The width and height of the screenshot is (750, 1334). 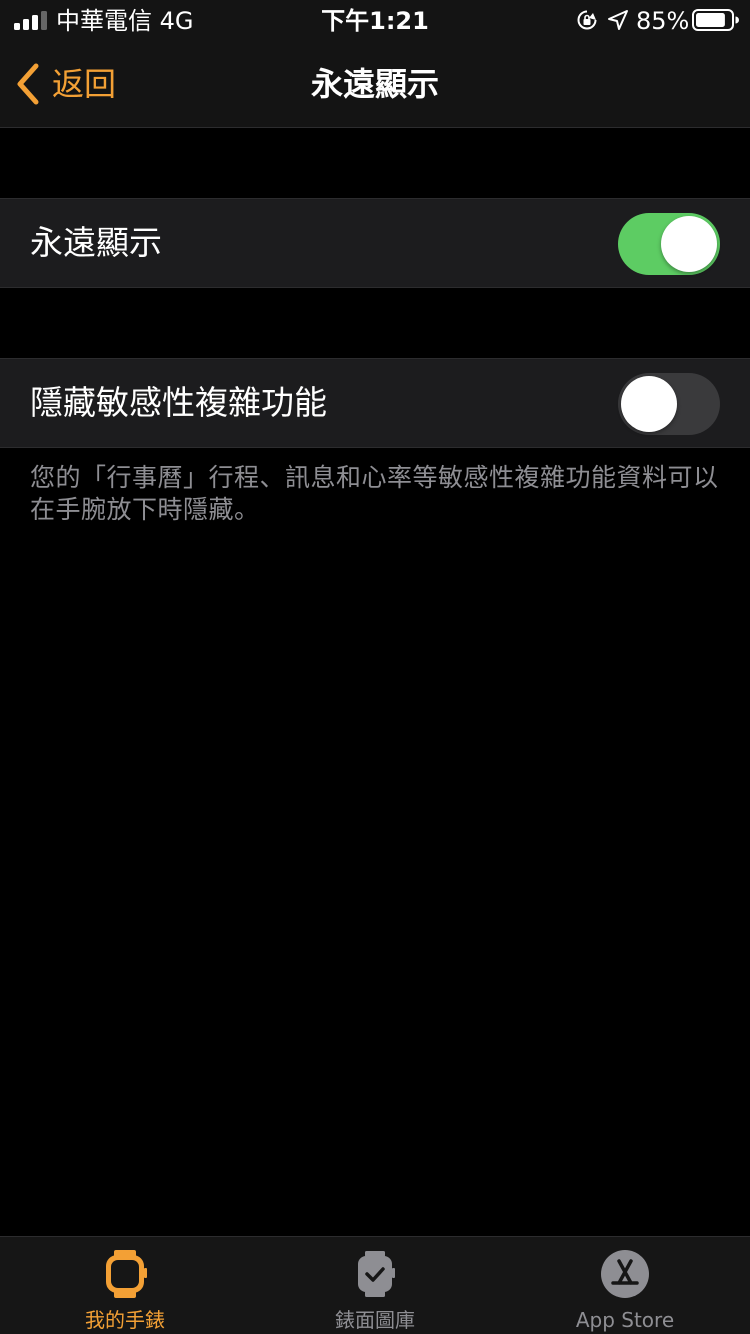 I want to click on setting-row-always-on: 永遠顯示, so click(x=375, y=243).